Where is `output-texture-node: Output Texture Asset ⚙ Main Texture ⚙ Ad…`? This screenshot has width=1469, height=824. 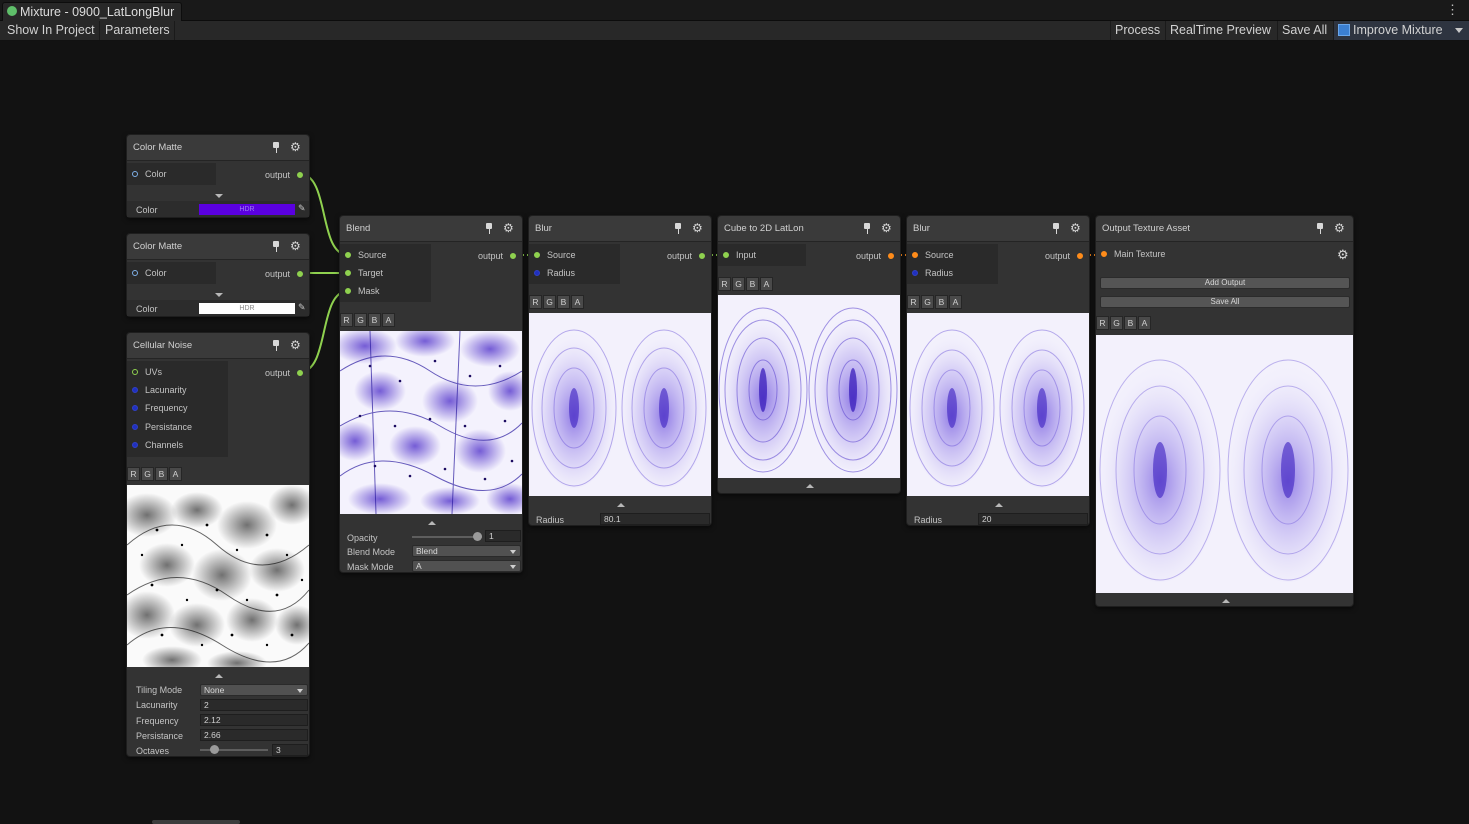
output-texture-node: Output Texture Asset ⚙ Main Texture ⚙ Ad… is located at coordinates (1224, 411).